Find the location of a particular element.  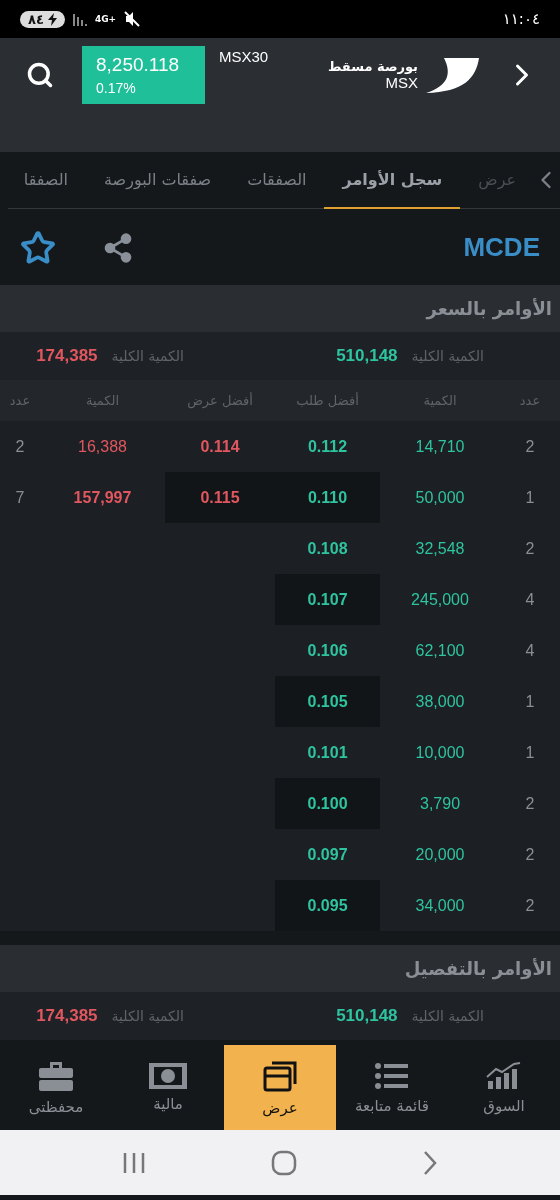

tab: صفقات البورصة is located at coordinates (158, 180).